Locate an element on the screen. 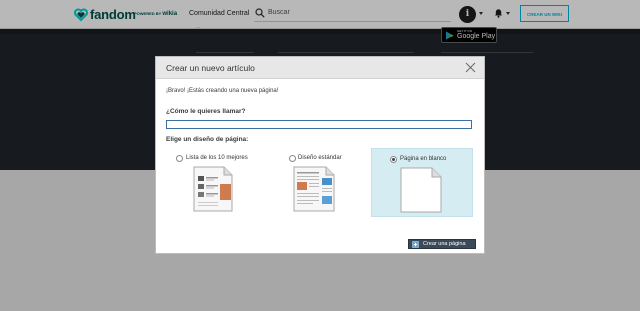 The height and width of the screenshot is (311, 640). blank-page-icon is located at coordinates (421, 190).